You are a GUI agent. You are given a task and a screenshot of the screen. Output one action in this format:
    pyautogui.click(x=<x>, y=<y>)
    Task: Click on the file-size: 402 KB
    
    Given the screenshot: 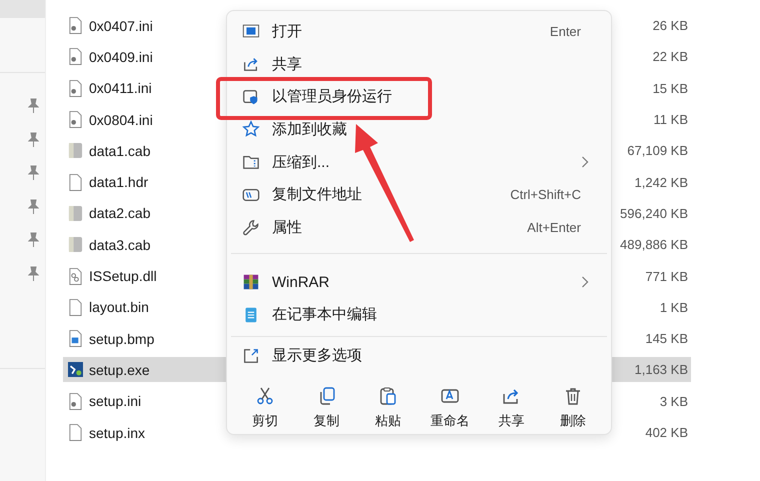 What is the action you would take?
    pyautogui.click(x=667, y=432)
    